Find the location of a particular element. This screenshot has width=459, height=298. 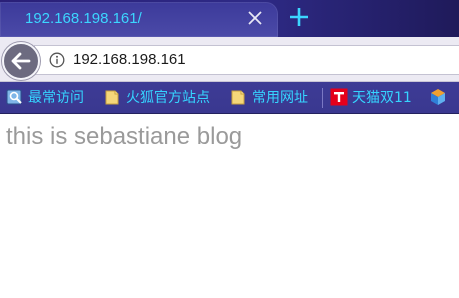

bookmark-firefox-official: 火狐官方站点 is located at coordinates (157, 97).